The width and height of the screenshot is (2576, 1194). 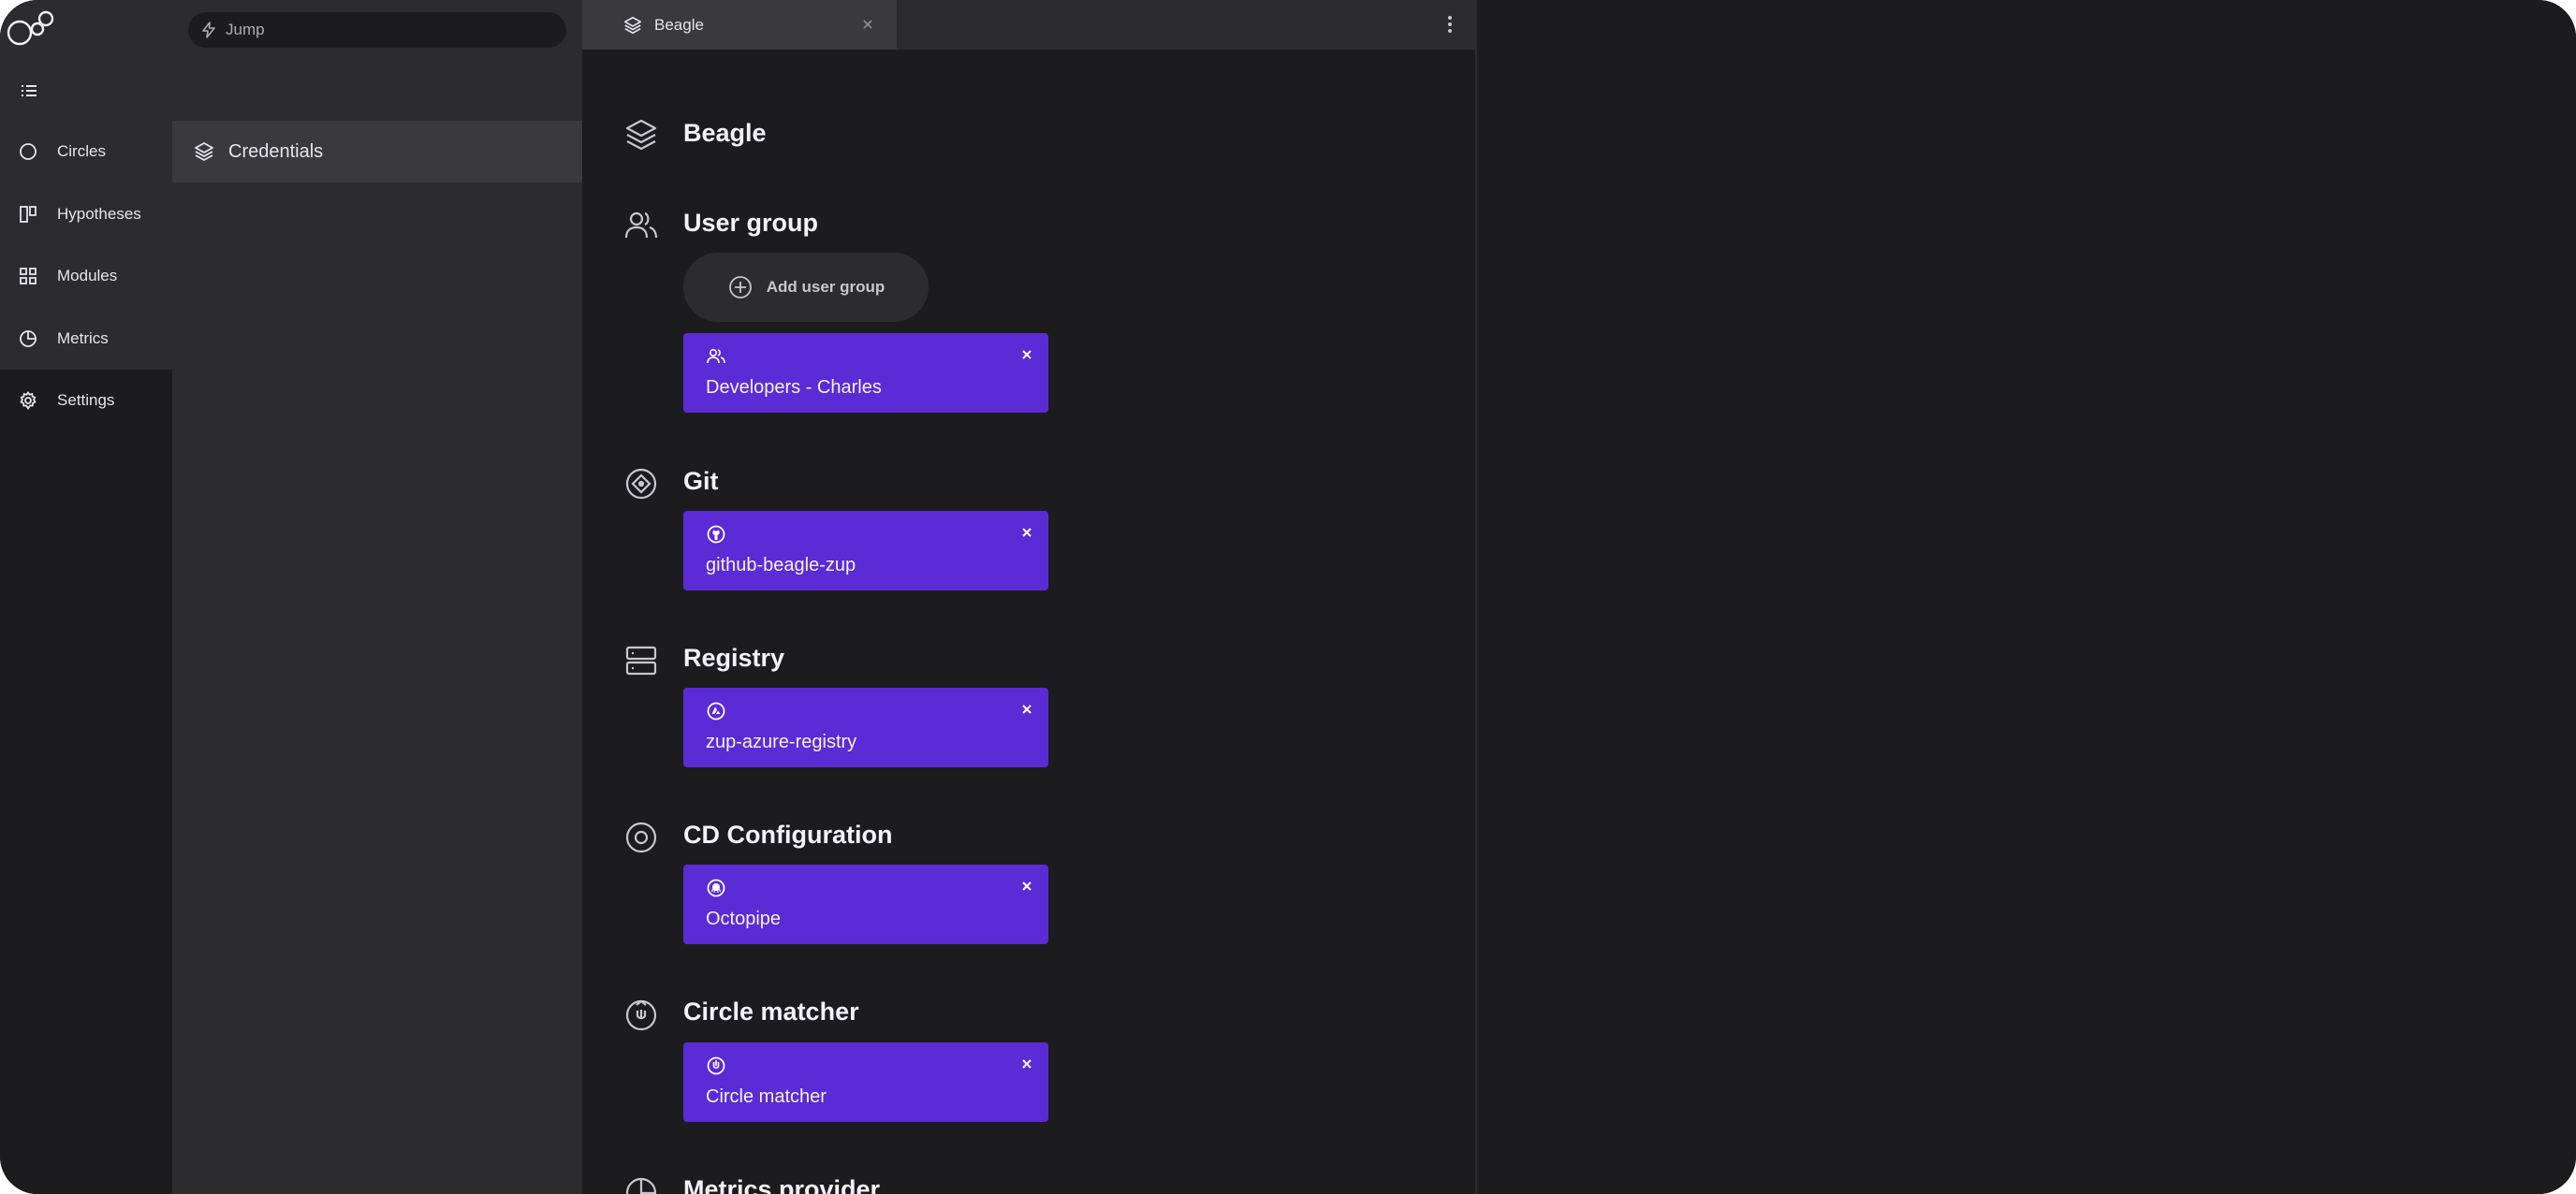 I want to click on add-user-group-button: Add user group, so click(x=806, y=287).